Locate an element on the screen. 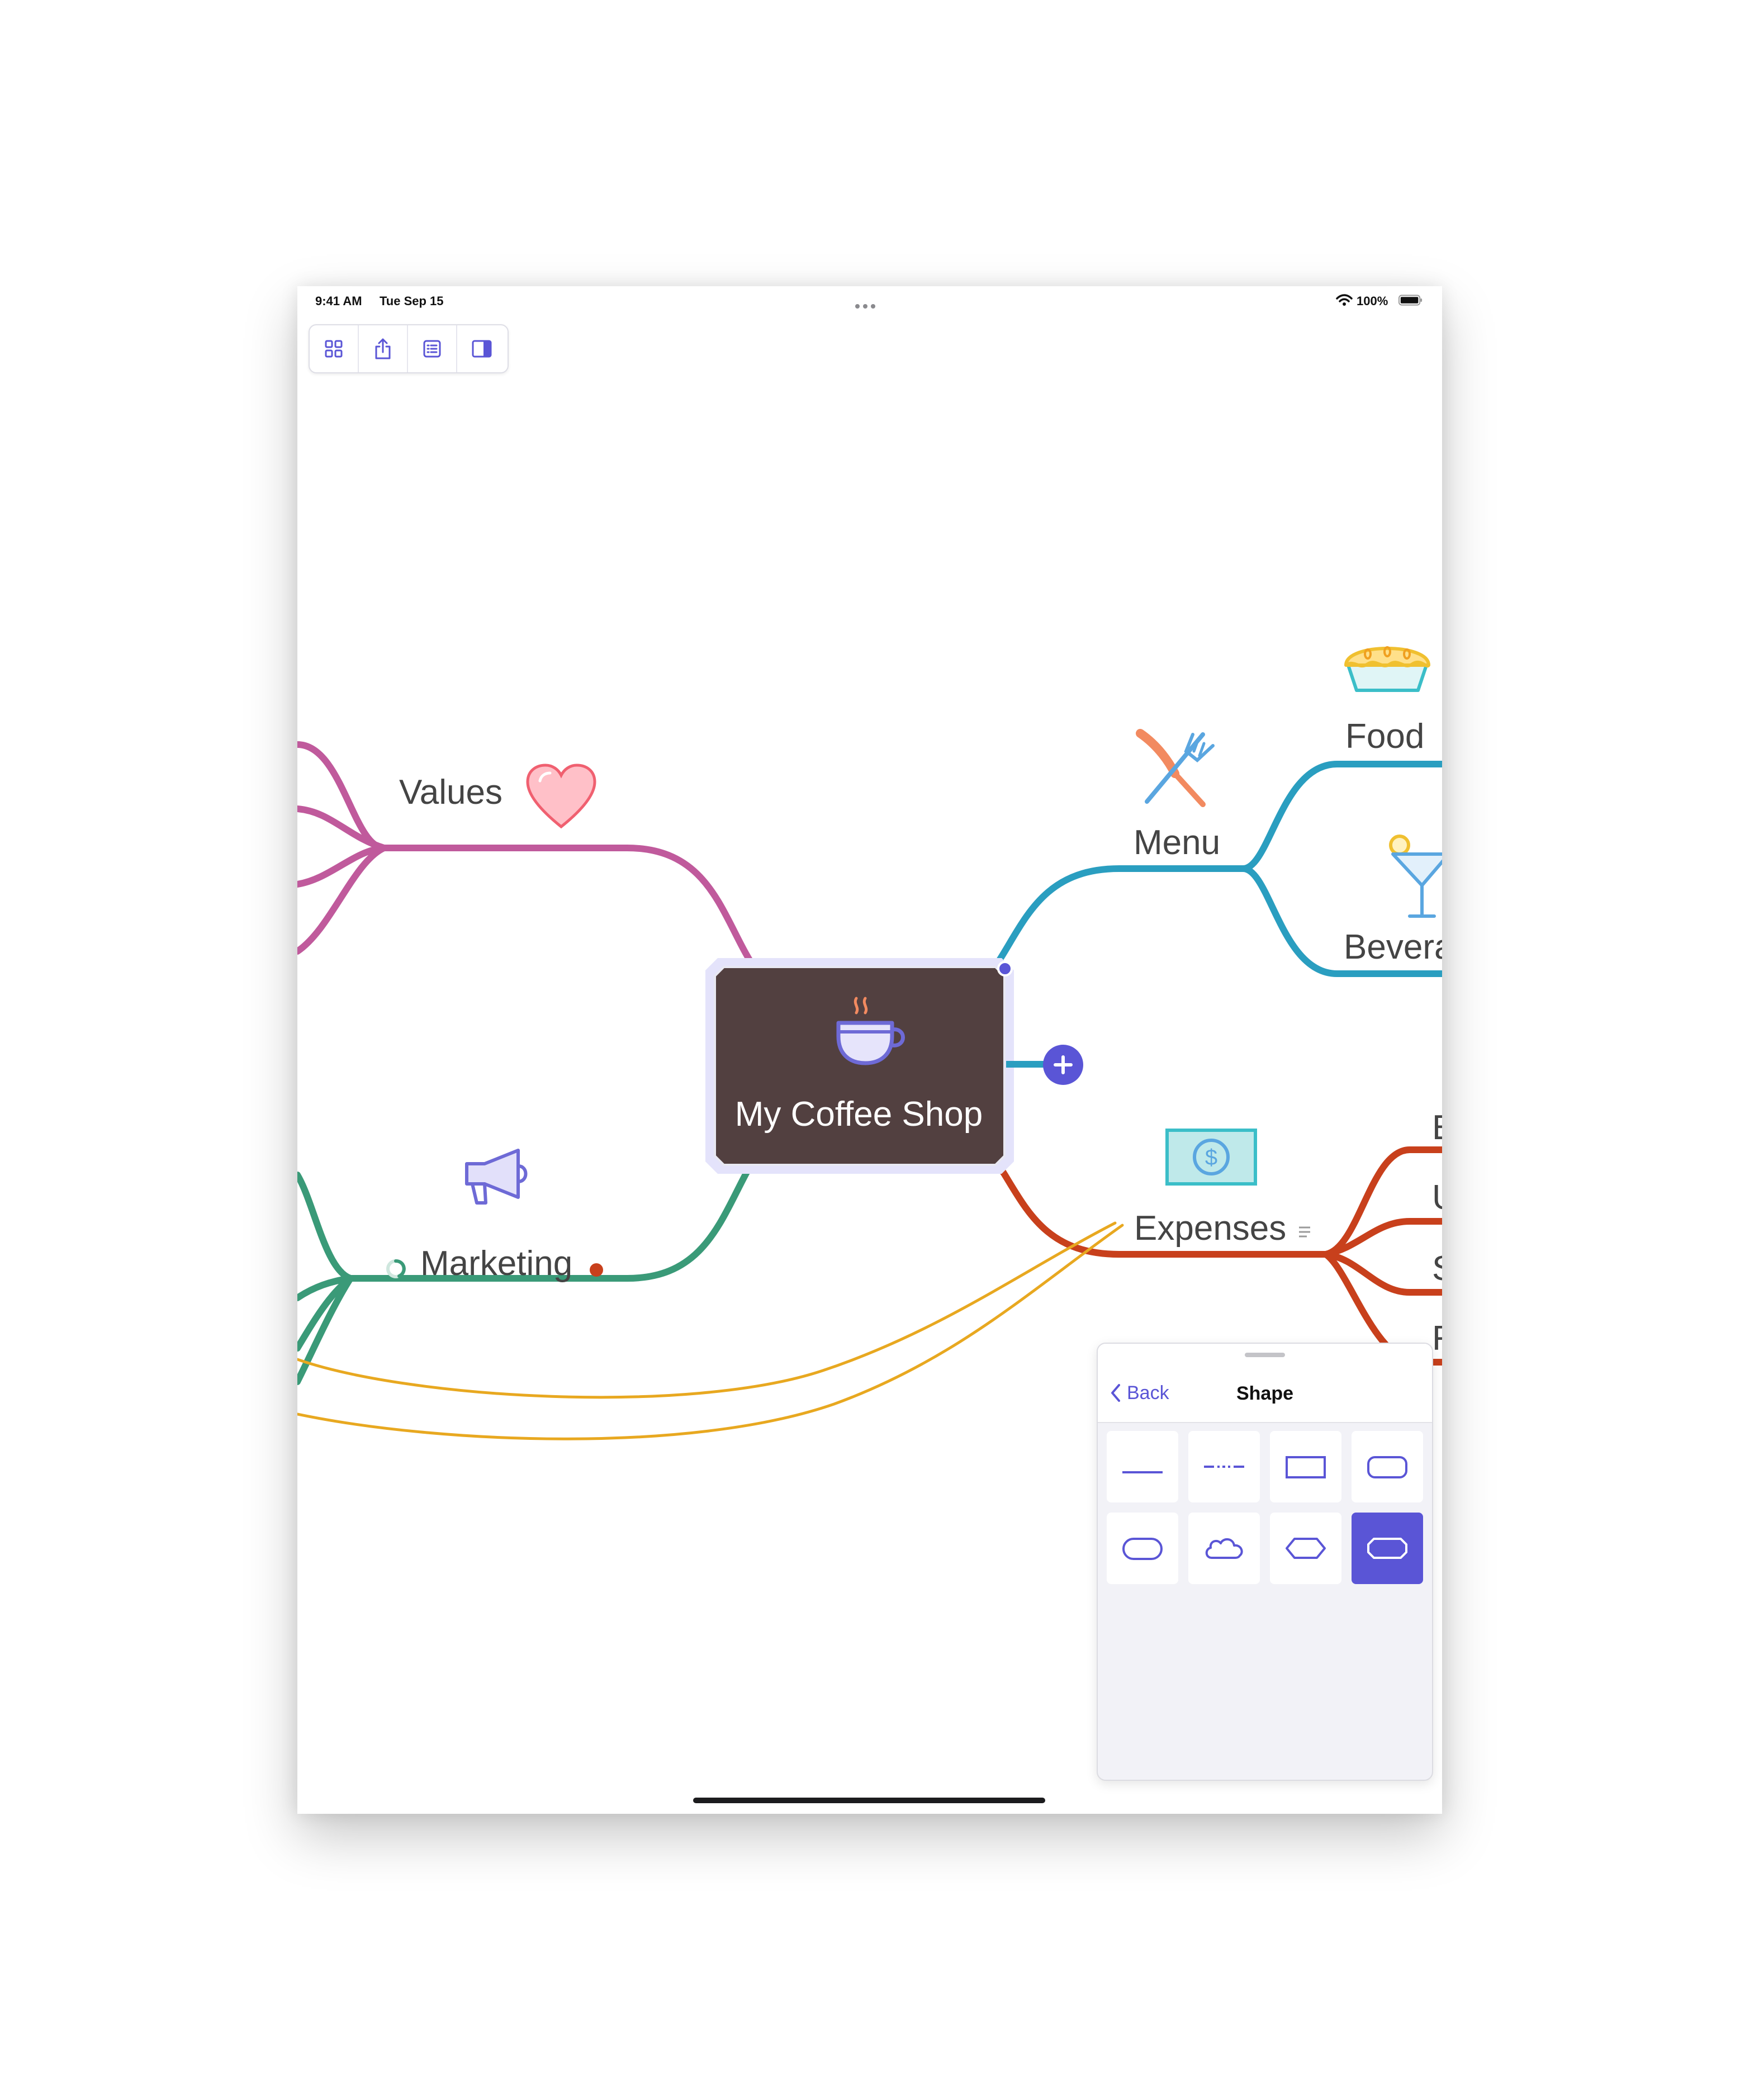  wifi-icon is located at coordinates (1344, 300).